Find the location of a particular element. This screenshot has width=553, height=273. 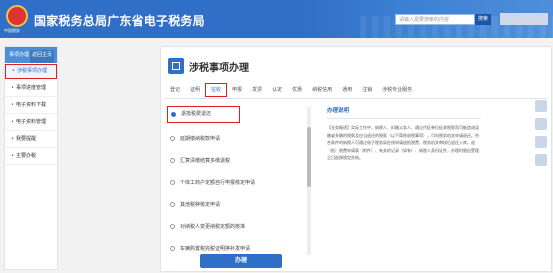

tab-invoice: 发票 is located at coordinates (257, 90).